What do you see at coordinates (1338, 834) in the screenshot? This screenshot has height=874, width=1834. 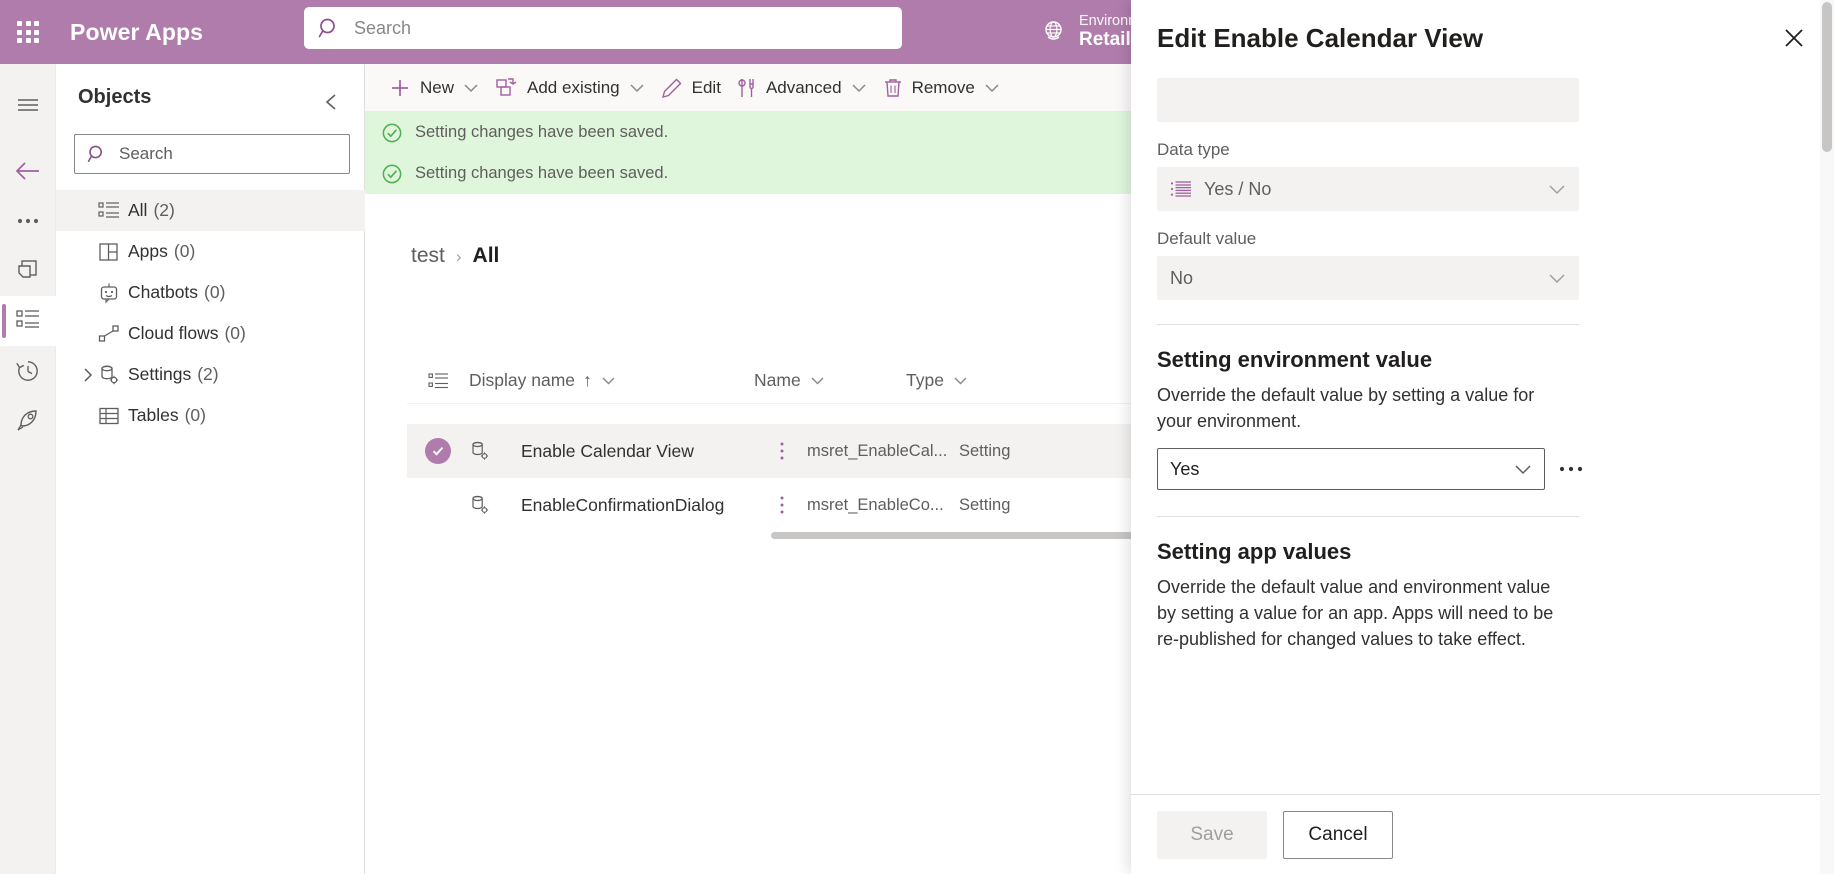 I see `cancel-button: Cancel` at bounding box center [1338, 834].